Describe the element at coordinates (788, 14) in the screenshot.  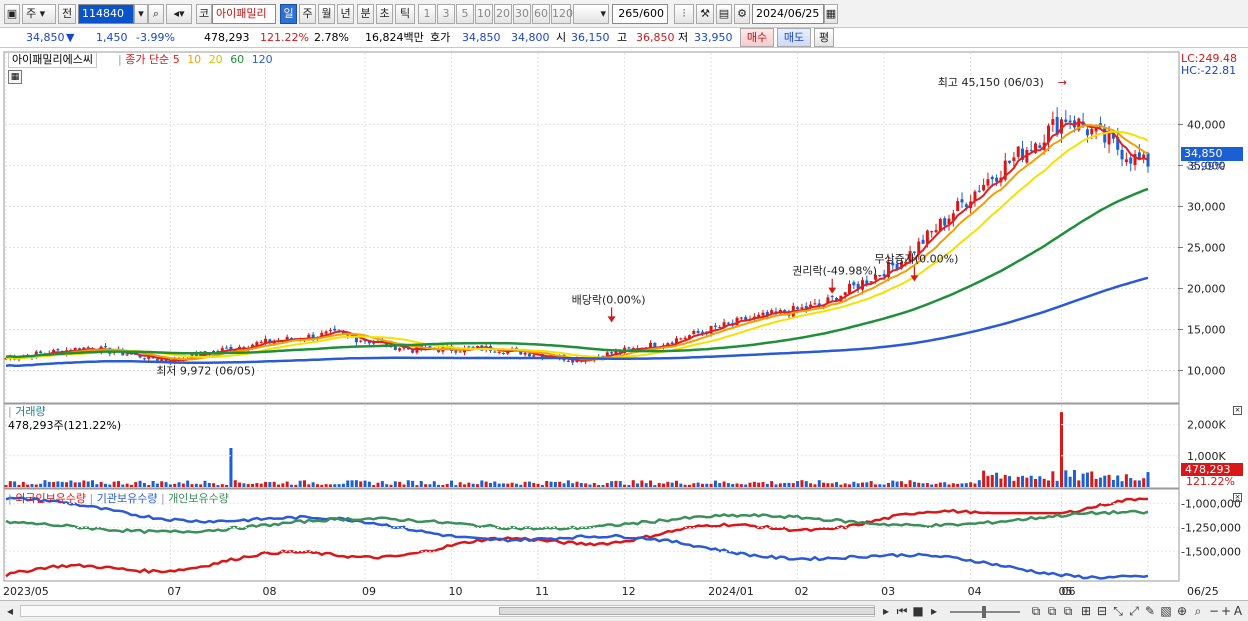
I see `date-input: 2024/06/25` at that location.